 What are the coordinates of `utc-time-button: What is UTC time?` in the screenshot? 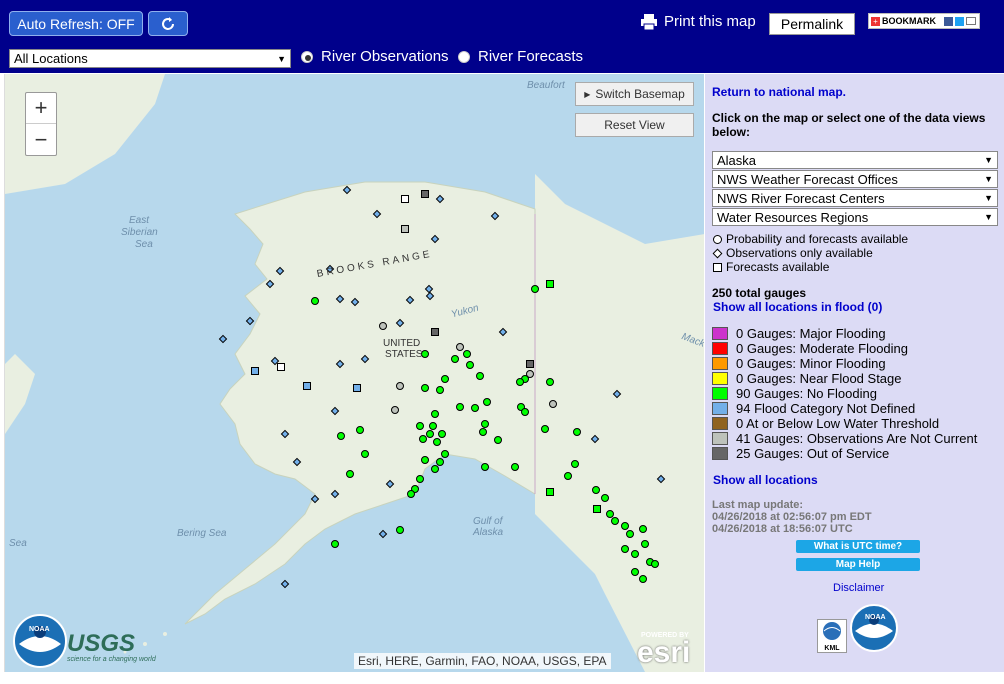 It's located at (858, 546).